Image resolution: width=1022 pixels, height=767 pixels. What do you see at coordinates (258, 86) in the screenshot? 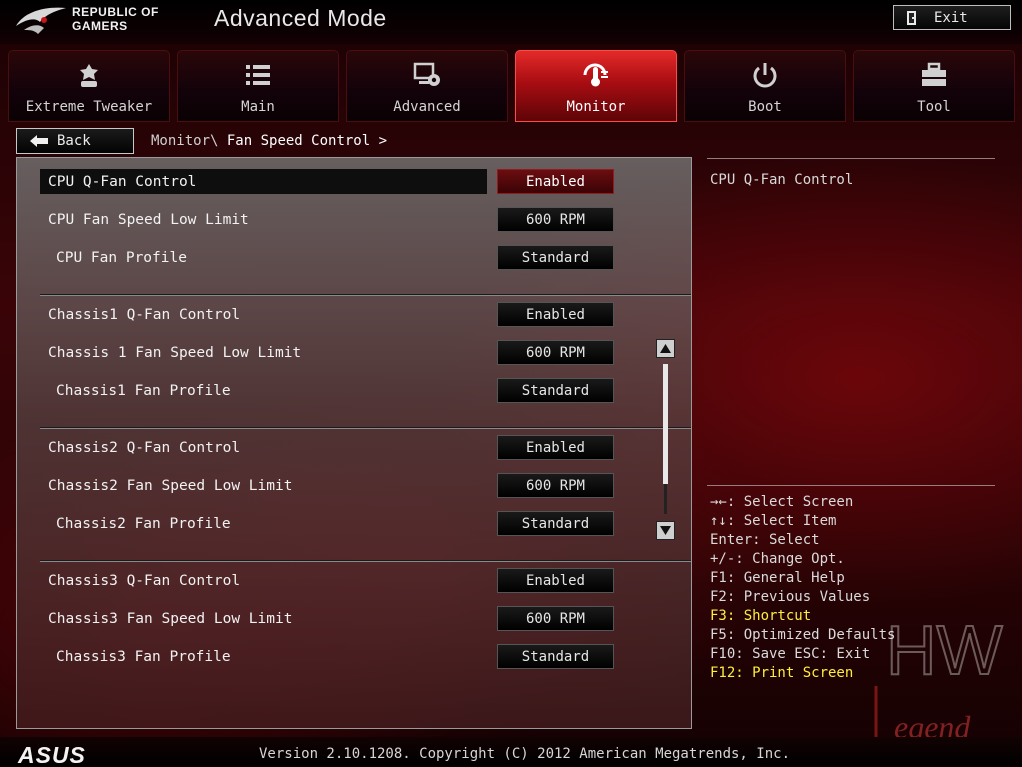
I see `tab-main: Main` at bounding box center [258, 86].